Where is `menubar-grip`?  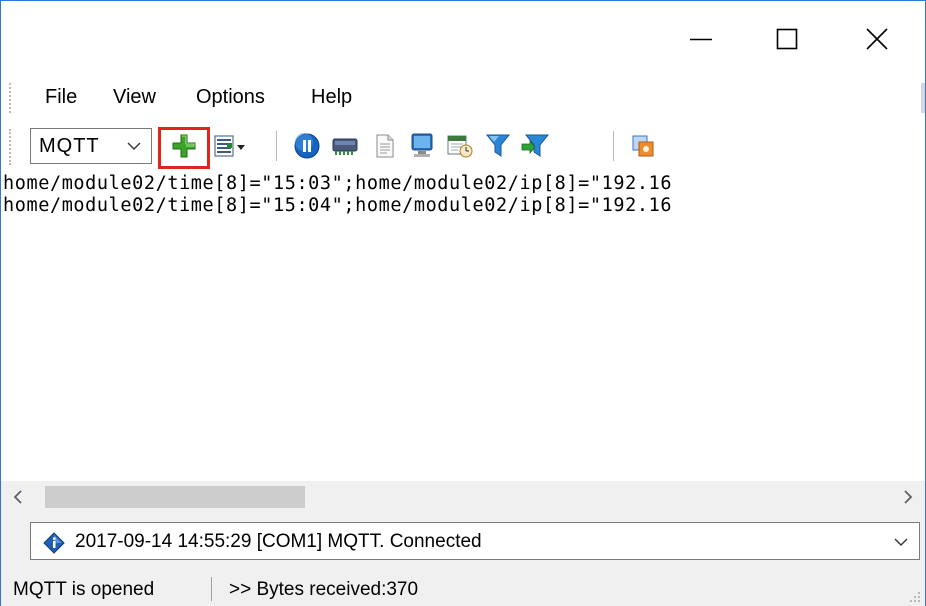 menubar-grip is located at coordinates (10, 98).